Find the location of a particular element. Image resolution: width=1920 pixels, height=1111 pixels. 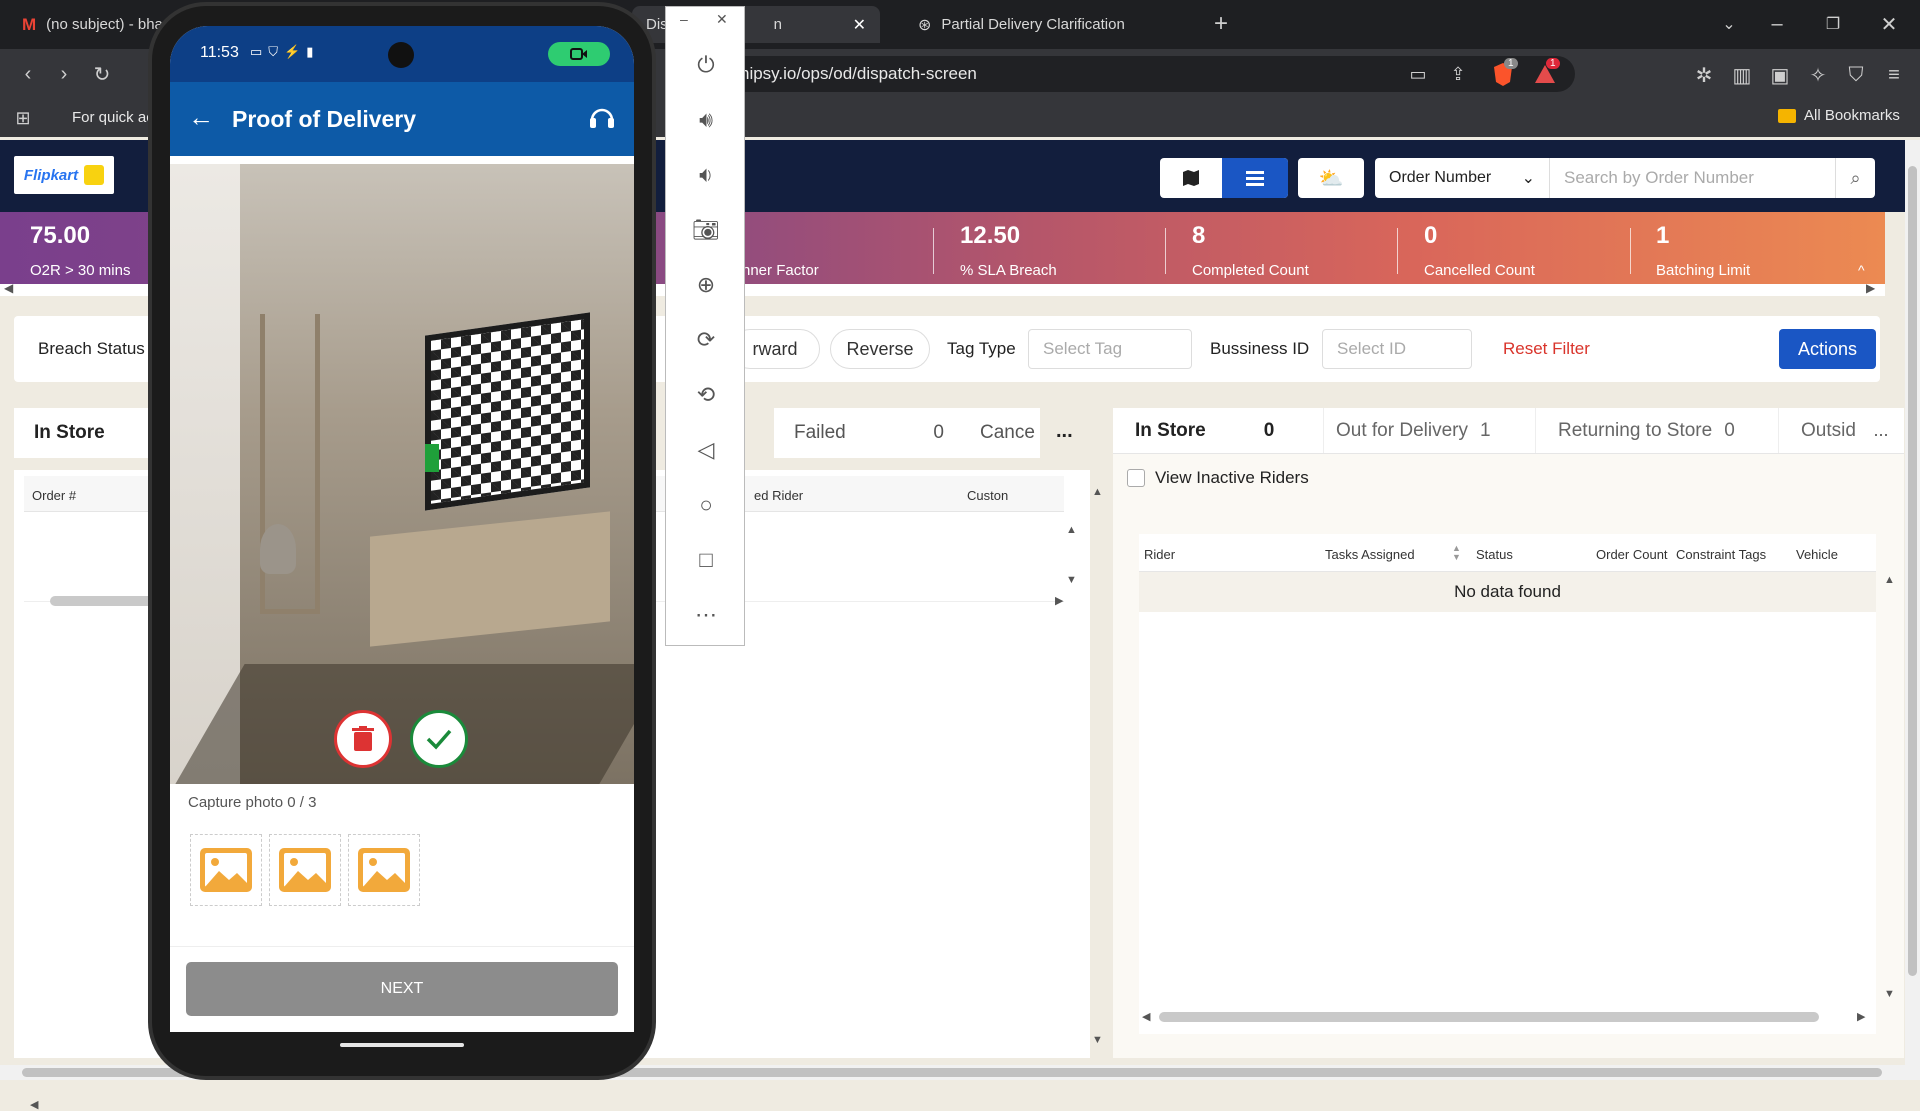

tab-partial-delivery: ⊛ Partial Delivery Clarification is located at coordinates (1049, 24).